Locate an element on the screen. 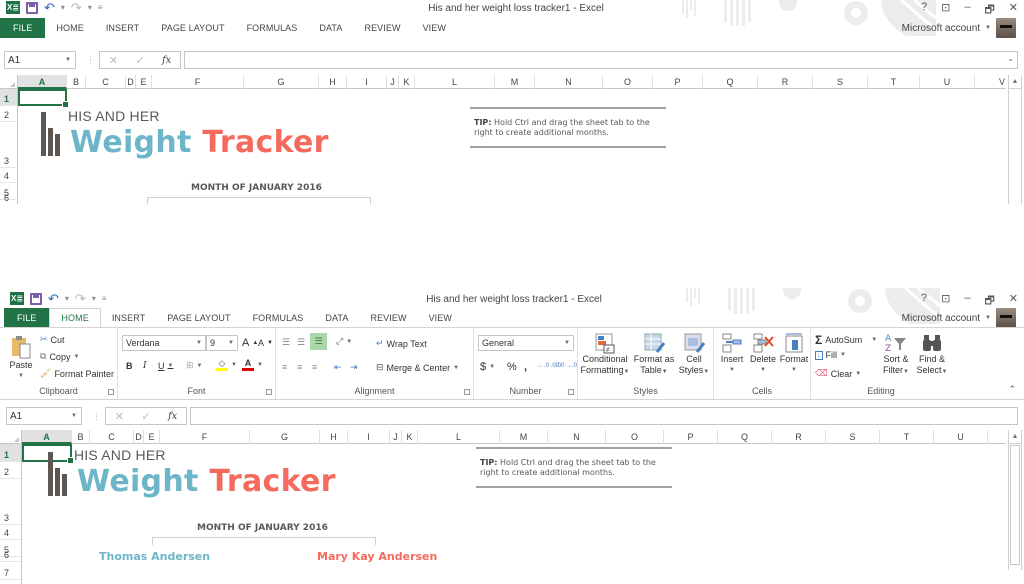 This screenshot has height=584, width=1024. comma-button: , is located at coordinates (525, 367).